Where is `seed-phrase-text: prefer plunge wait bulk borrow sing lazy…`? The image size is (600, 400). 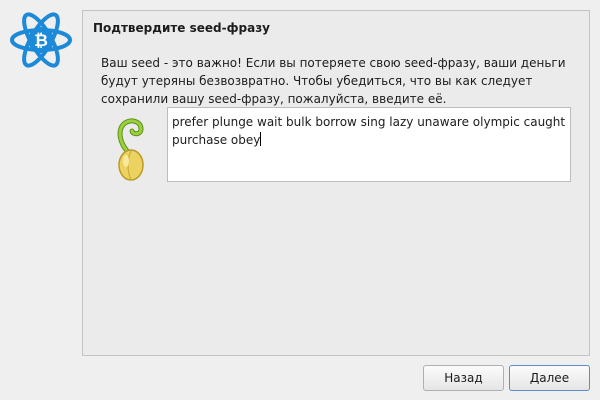 seed-phrase-text: prefer plunge wait bulk borrow sing lazy… is located at coordinates (370, 131).